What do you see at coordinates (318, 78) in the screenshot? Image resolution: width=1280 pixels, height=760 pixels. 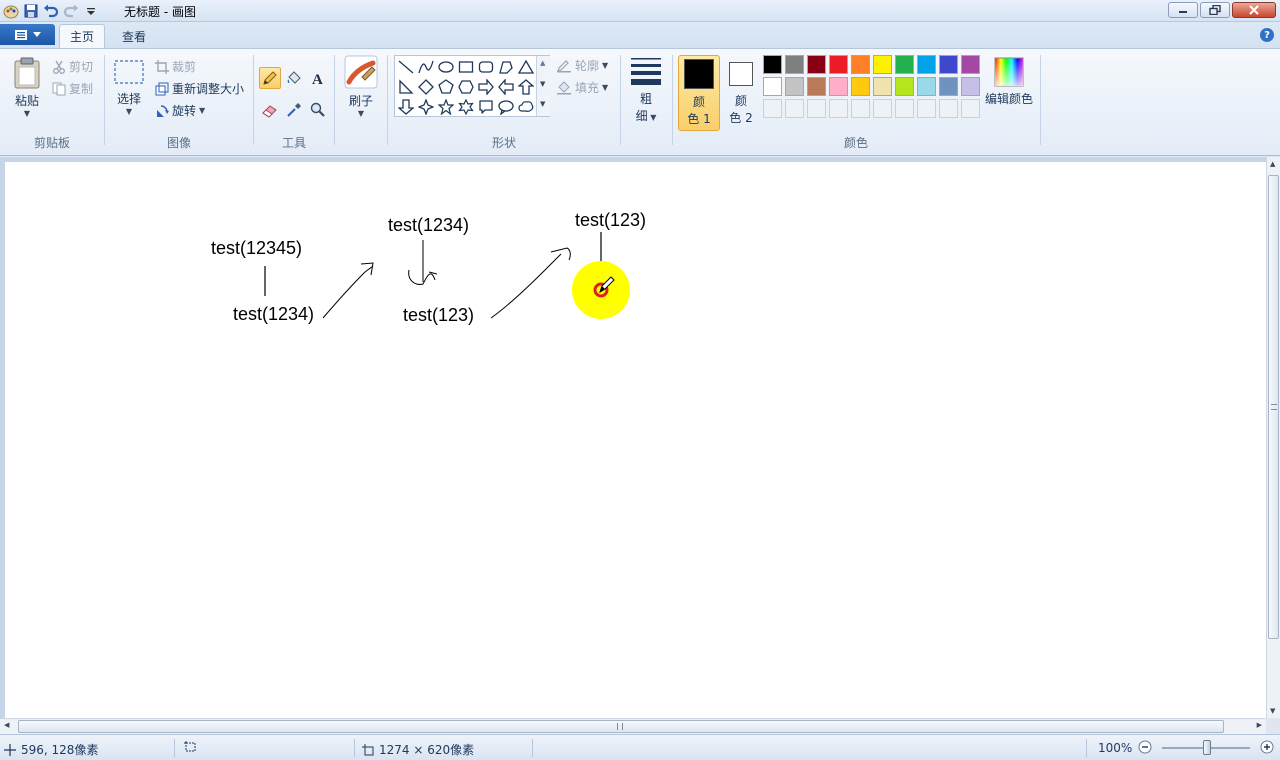 I see `text-tool: A` at bounding box center [318, 78].